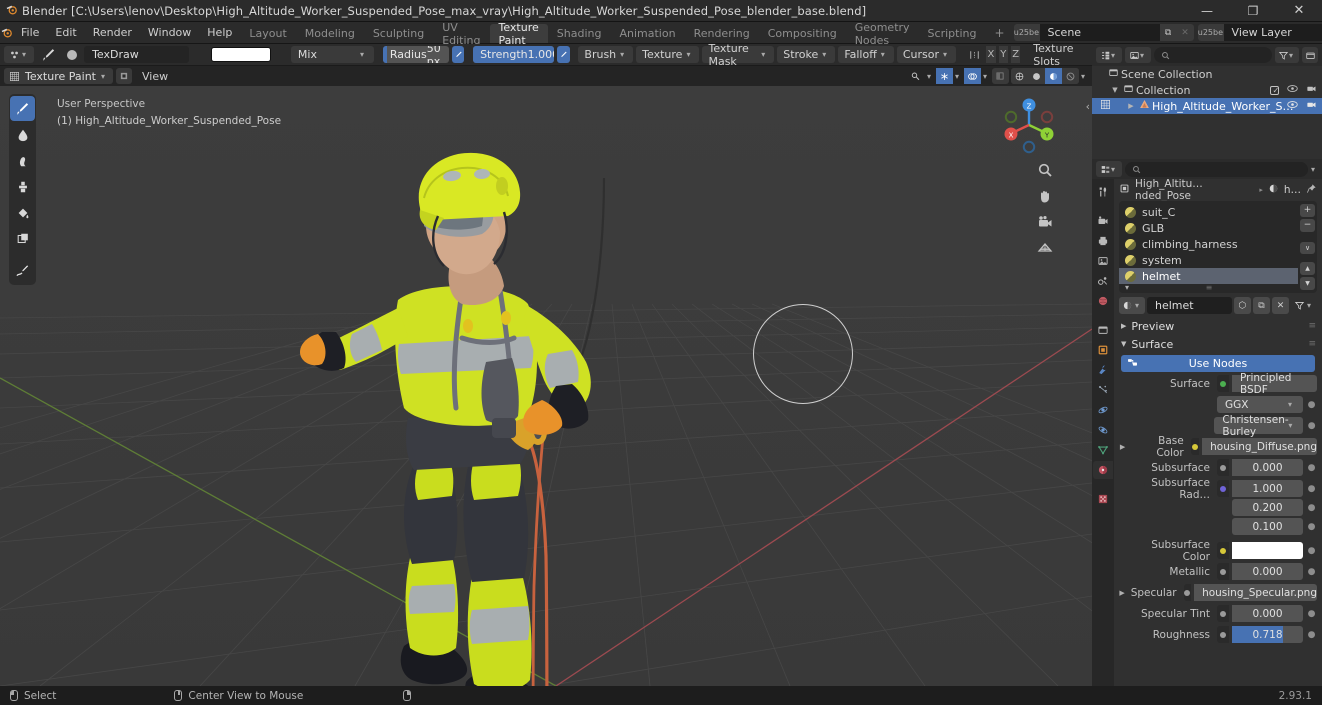  Describe the element at coordinates (1267, 571) in the screenshot. I see `metallic-value: 0.000` at that location.